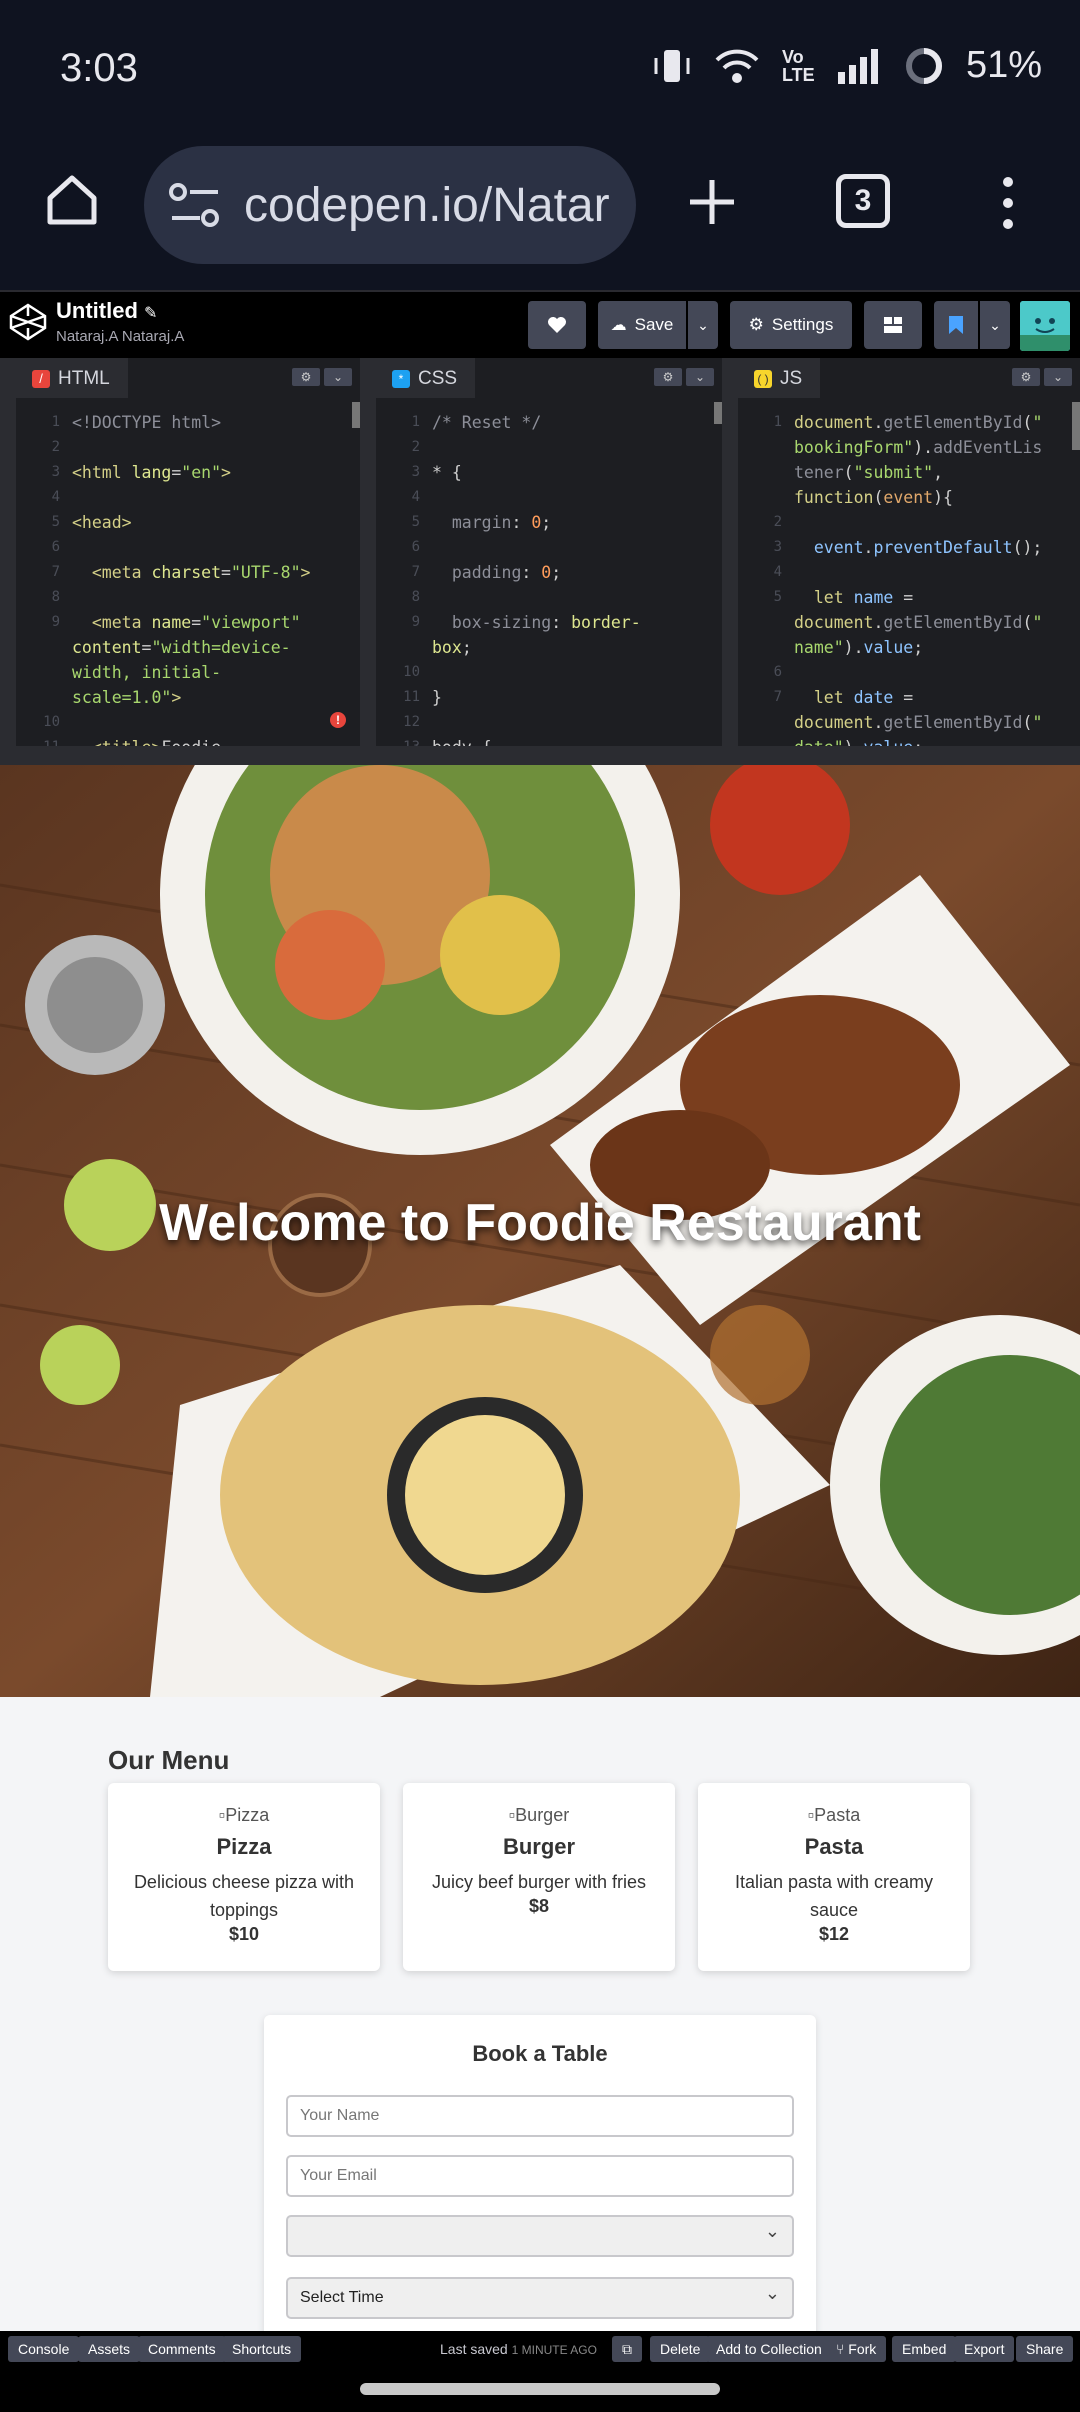 This screenshot has height=2412, width=1080. What do you see at coordinates (244, 1815) in the screenshot?
I see `menu-image-broken: ▫Pizza` at bounding box center [244, 1815].